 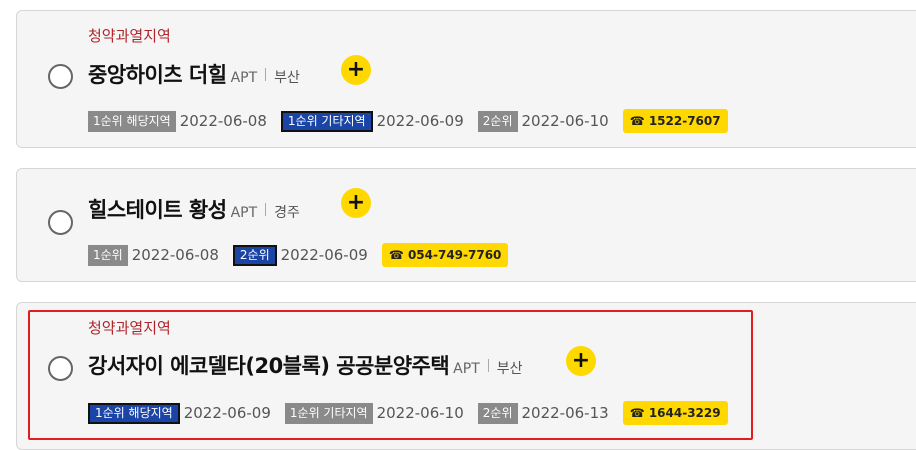 What do you see at coordinates (445, 255) in the screenshot?
I see `phone-button: ☎ 054-749-7760` at bounding box center [445, 255].